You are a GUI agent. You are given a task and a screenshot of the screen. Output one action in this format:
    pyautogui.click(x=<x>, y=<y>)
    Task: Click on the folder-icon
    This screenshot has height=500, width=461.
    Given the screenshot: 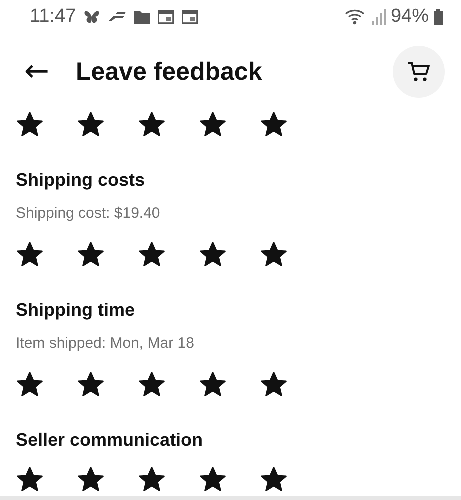 What is the action you would take?
    pyautogui.click(x=142, y=17)
    